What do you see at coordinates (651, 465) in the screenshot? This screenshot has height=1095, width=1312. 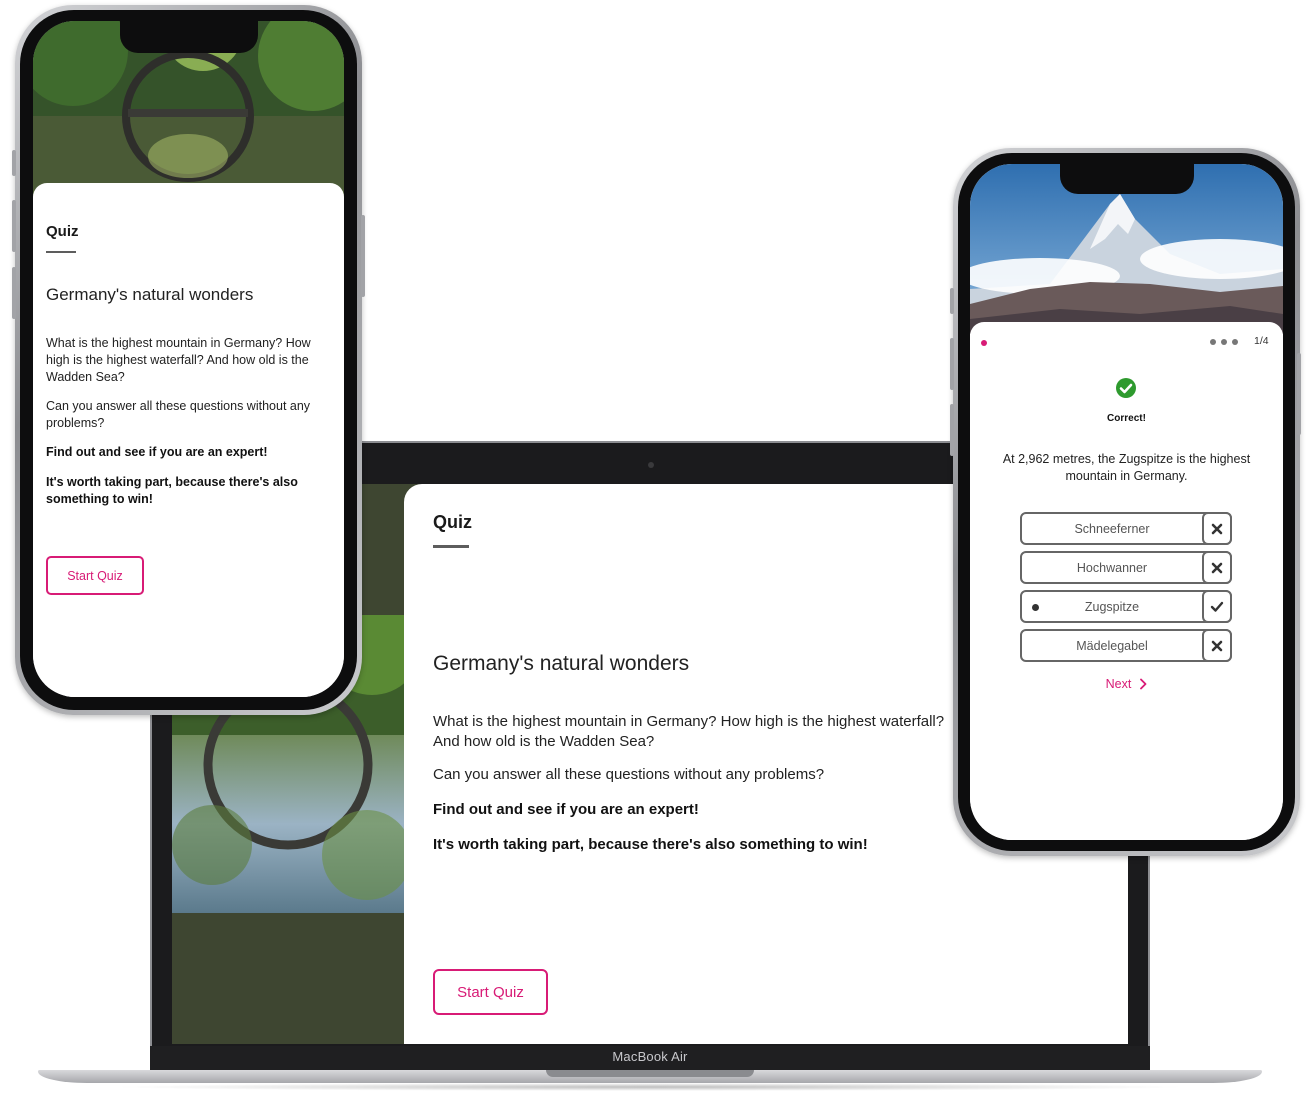 I see `laptop-camera` at bounding box center [651, 465].